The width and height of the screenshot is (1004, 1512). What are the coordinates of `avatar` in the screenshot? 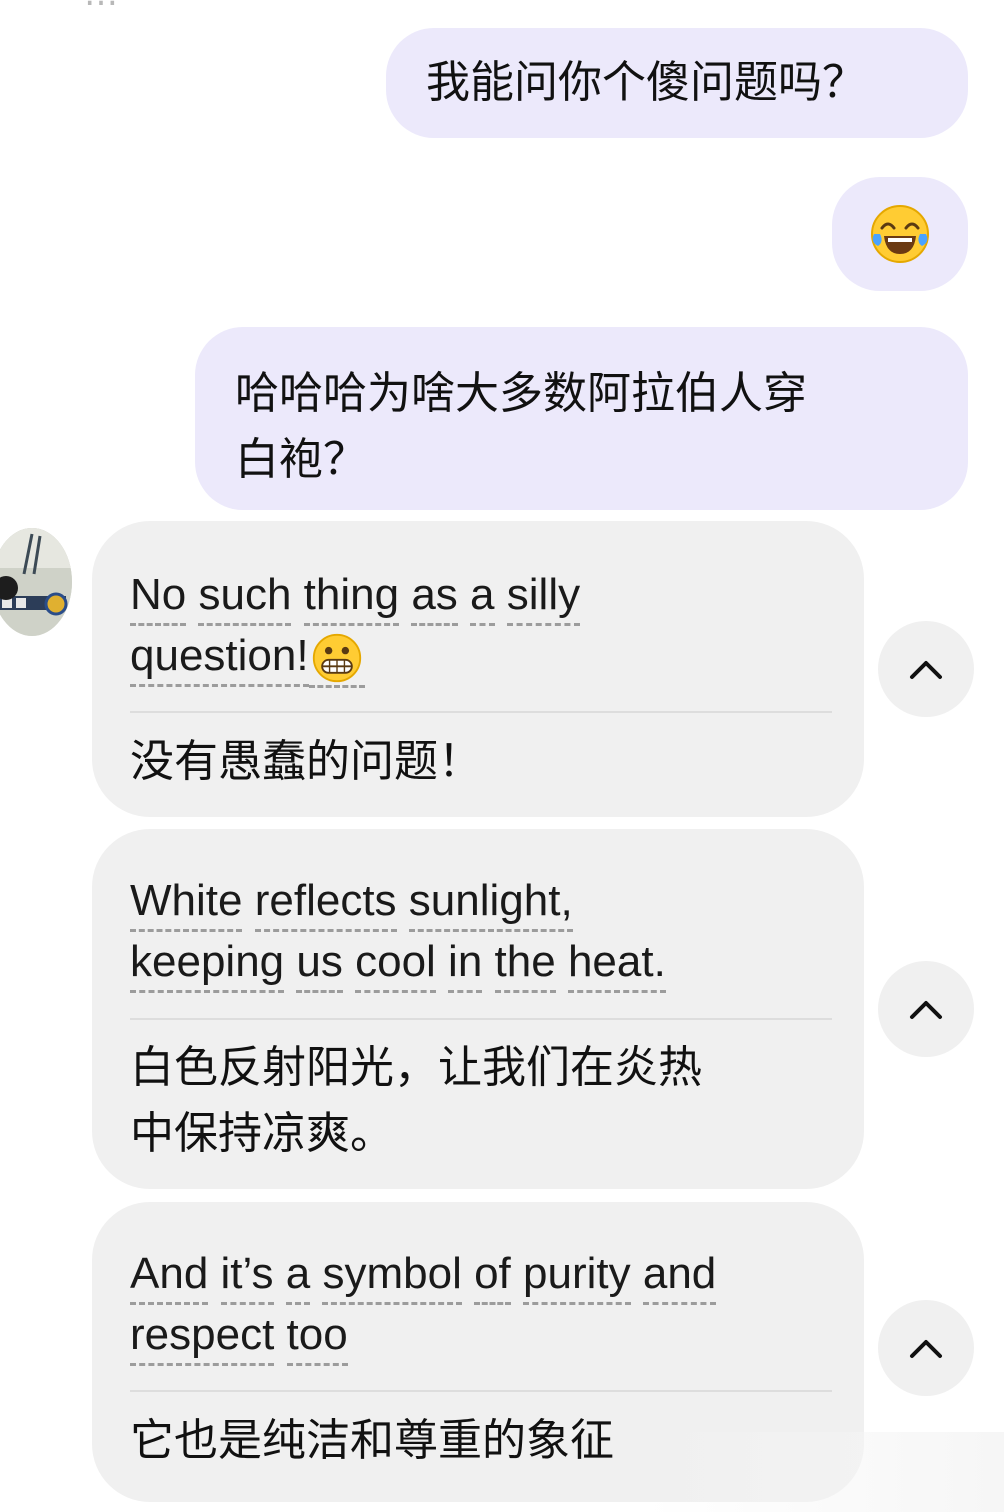 It's located at (36, 582).